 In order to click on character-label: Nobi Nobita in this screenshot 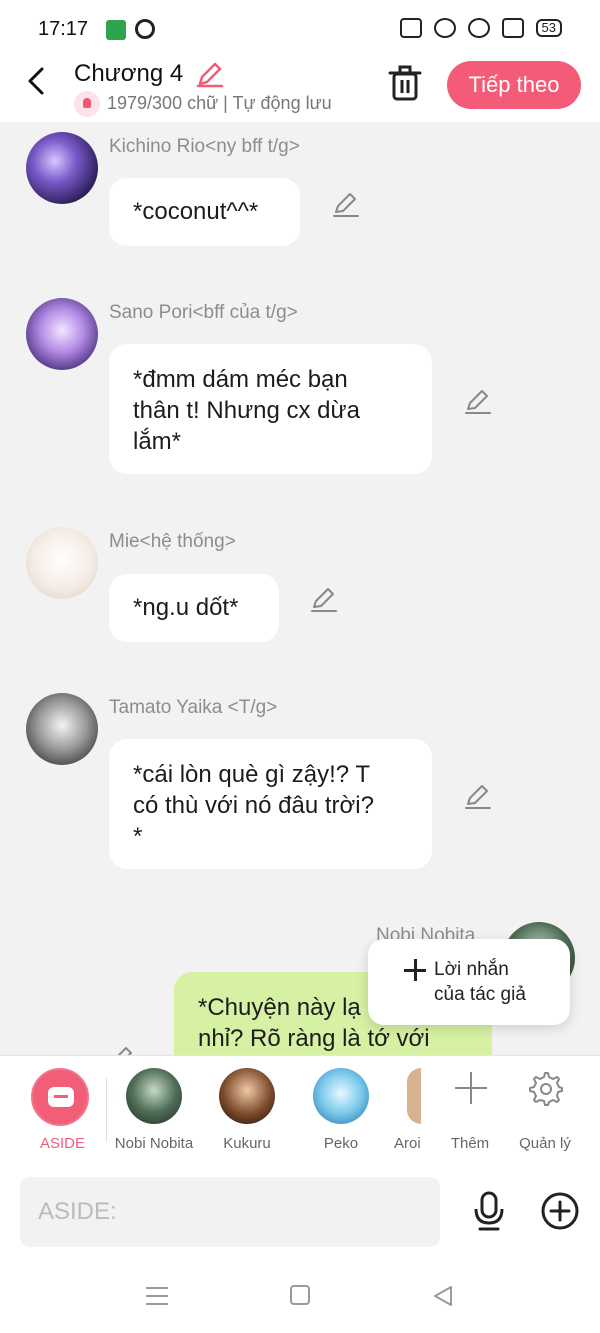, I will do `click(154, 1143)`.